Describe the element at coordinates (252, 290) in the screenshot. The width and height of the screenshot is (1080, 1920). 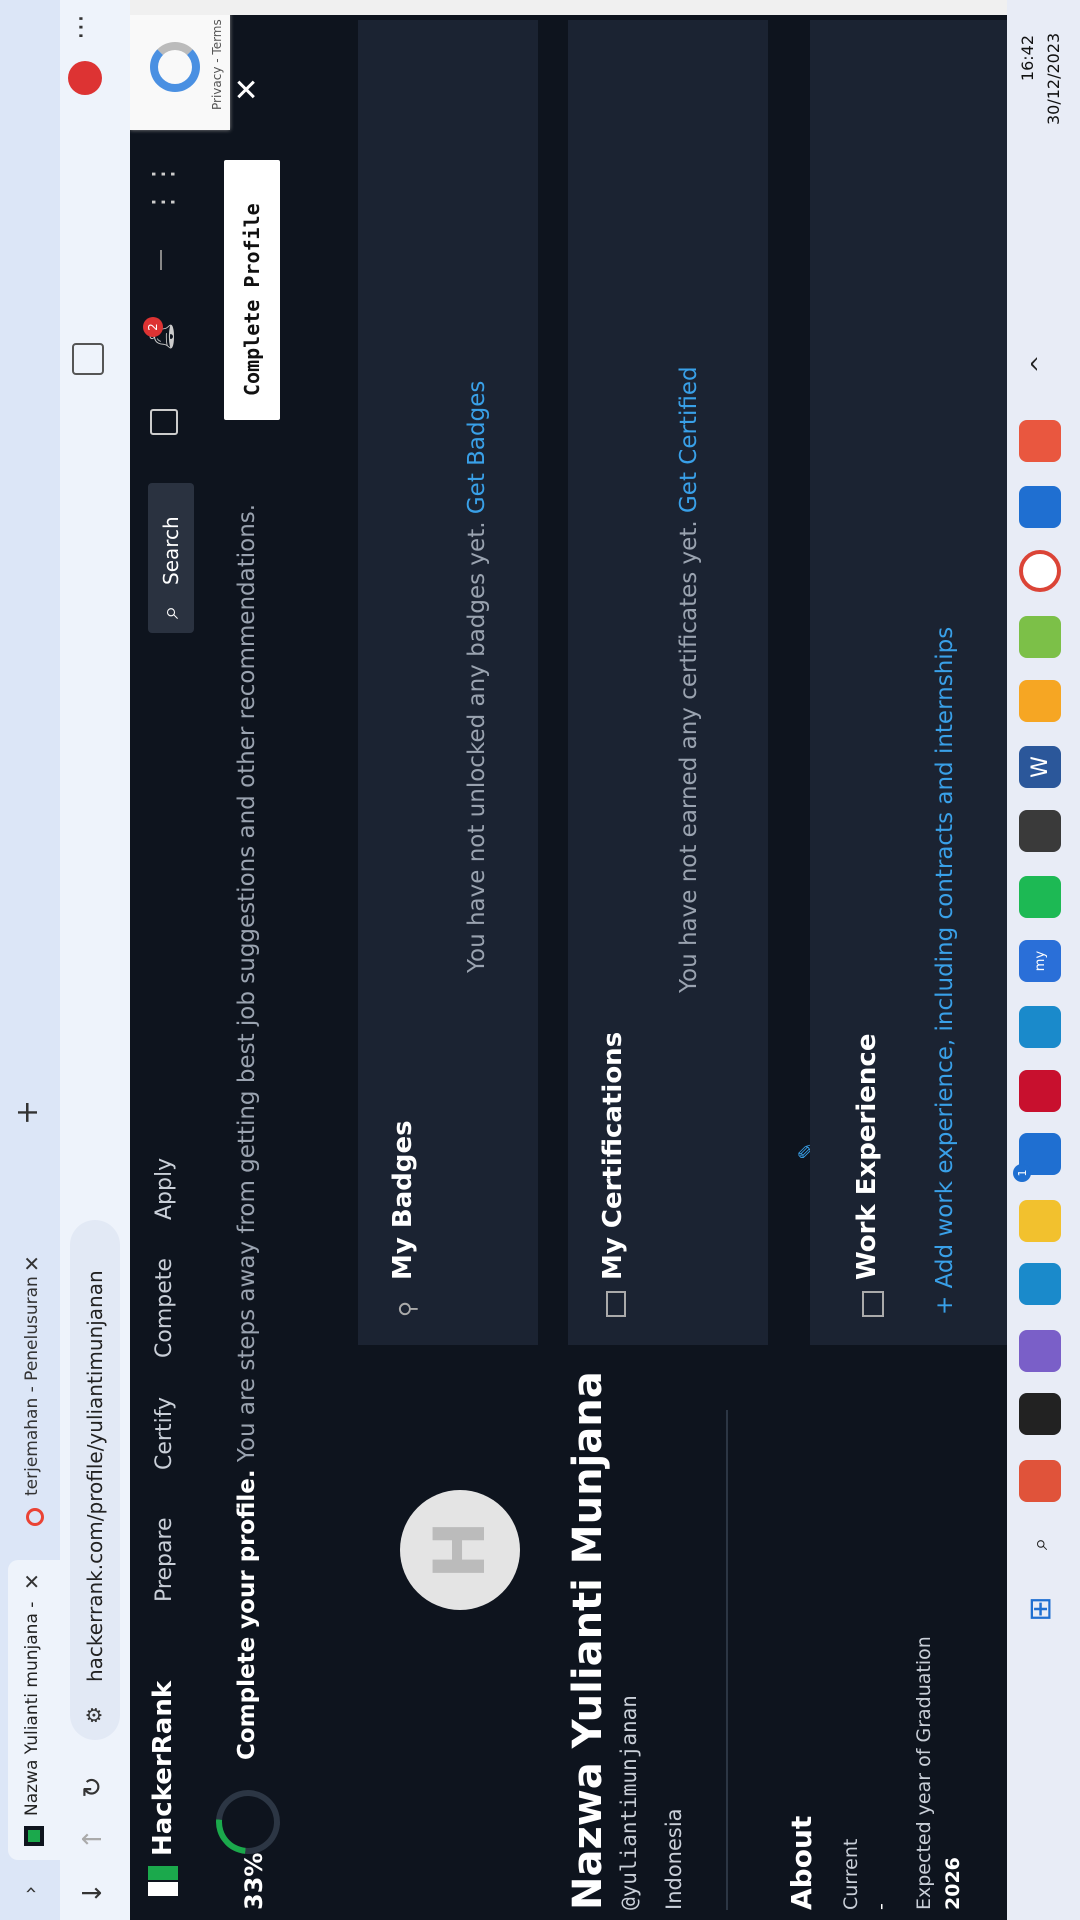
I see `complete-profile-button: Complete Profile` at that location.